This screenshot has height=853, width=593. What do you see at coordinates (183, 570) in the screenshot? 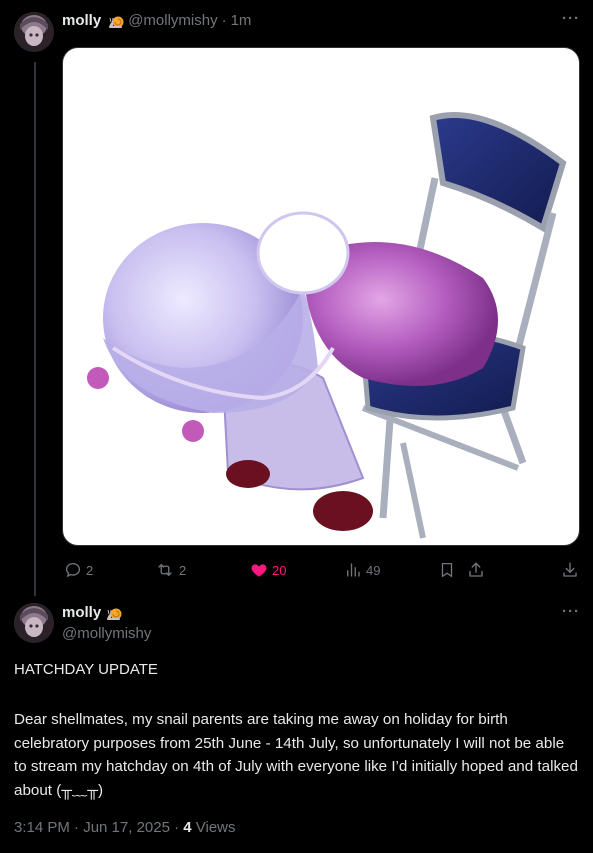
I see `repost-count: 2` at bounding box center [183, 570].